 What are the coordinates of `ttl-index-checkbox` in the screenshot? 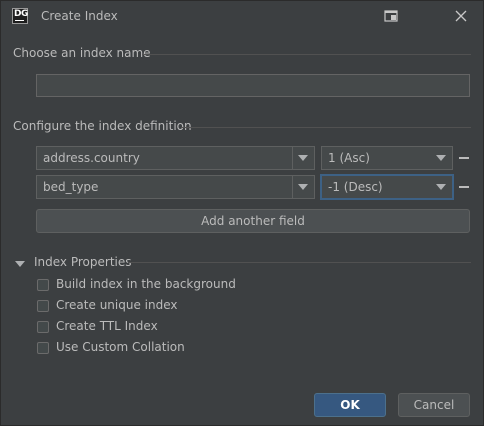 It's located at (43, 327).